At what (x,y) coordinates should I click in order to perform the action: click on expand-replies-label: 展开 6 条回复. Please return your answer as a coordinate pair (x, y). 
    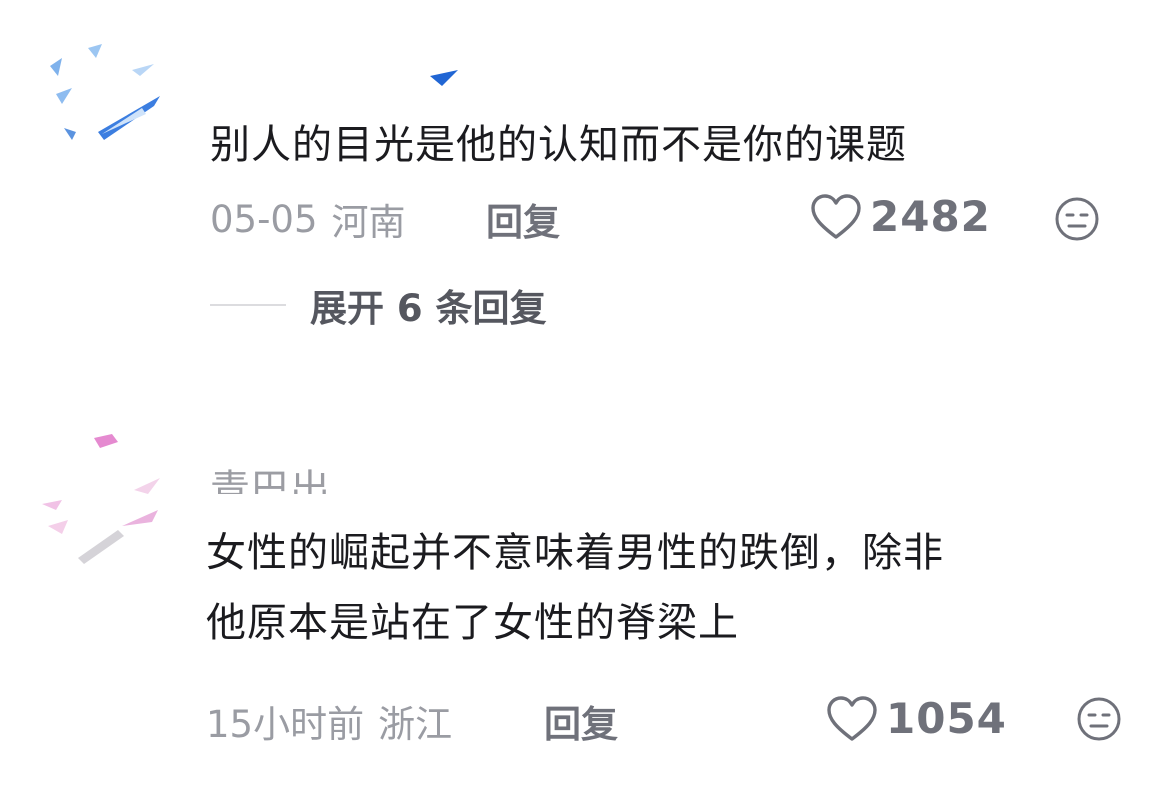
    Looking at the image, I should click on (428, 308).